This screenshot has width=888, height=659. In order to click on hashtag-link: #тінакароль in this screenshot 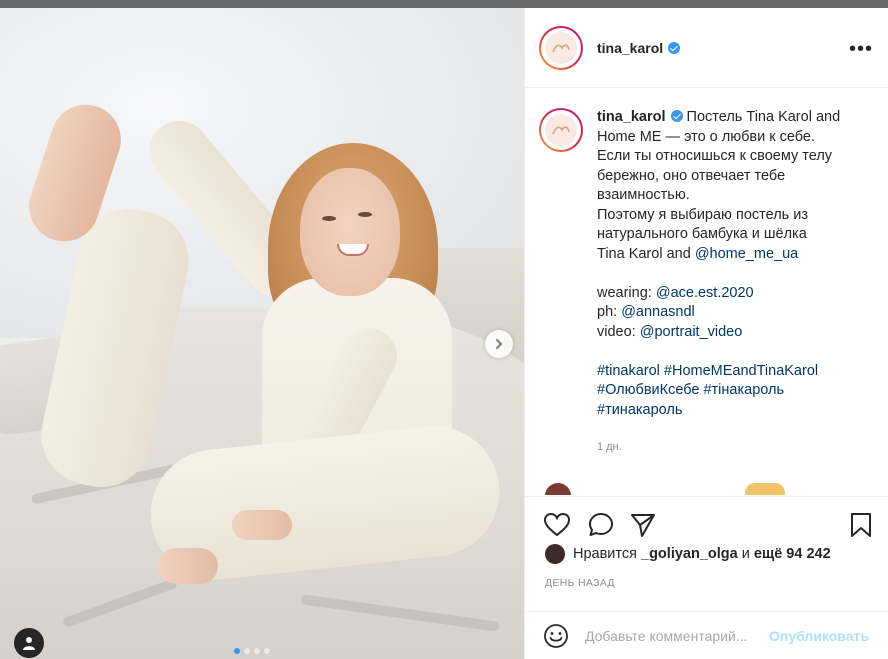, I will do `click(743, 390)`.